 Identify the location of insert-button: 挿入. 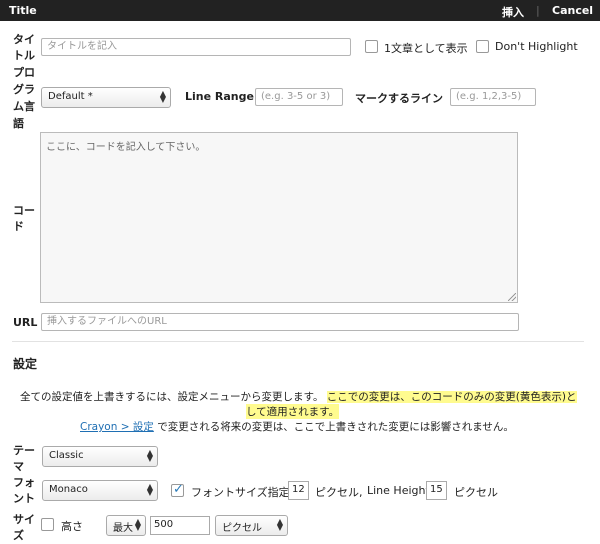
(513, 12).